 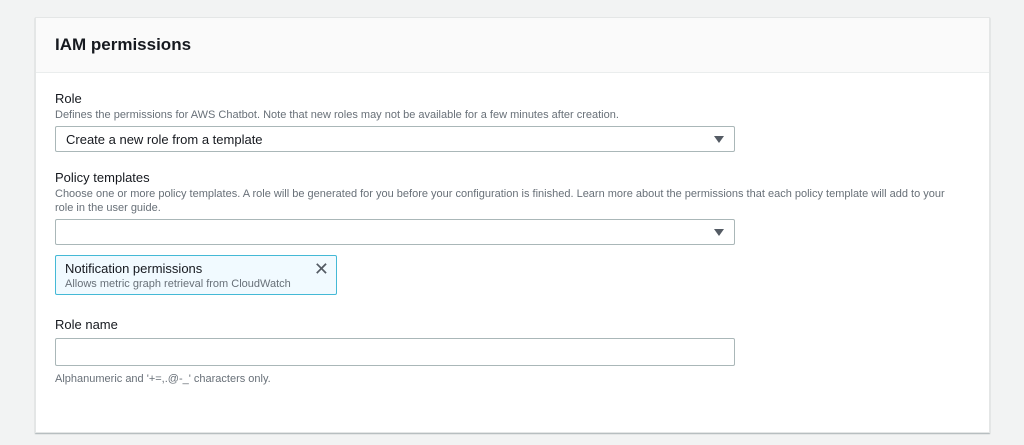 I want to click on close-icon: ✕, so click(x=321, y=269).